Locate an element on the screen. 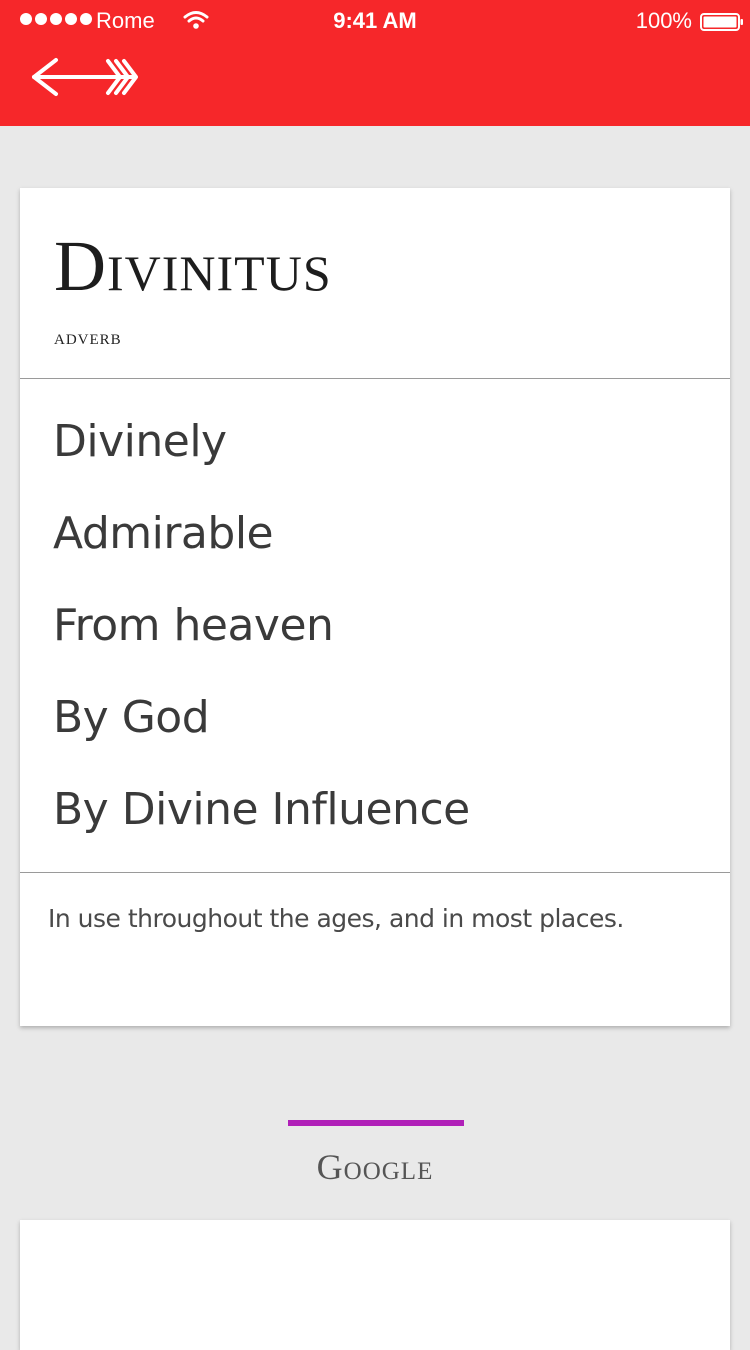  app-header: Rome 9:41 AM 100% is located at coordinates (375, 63).